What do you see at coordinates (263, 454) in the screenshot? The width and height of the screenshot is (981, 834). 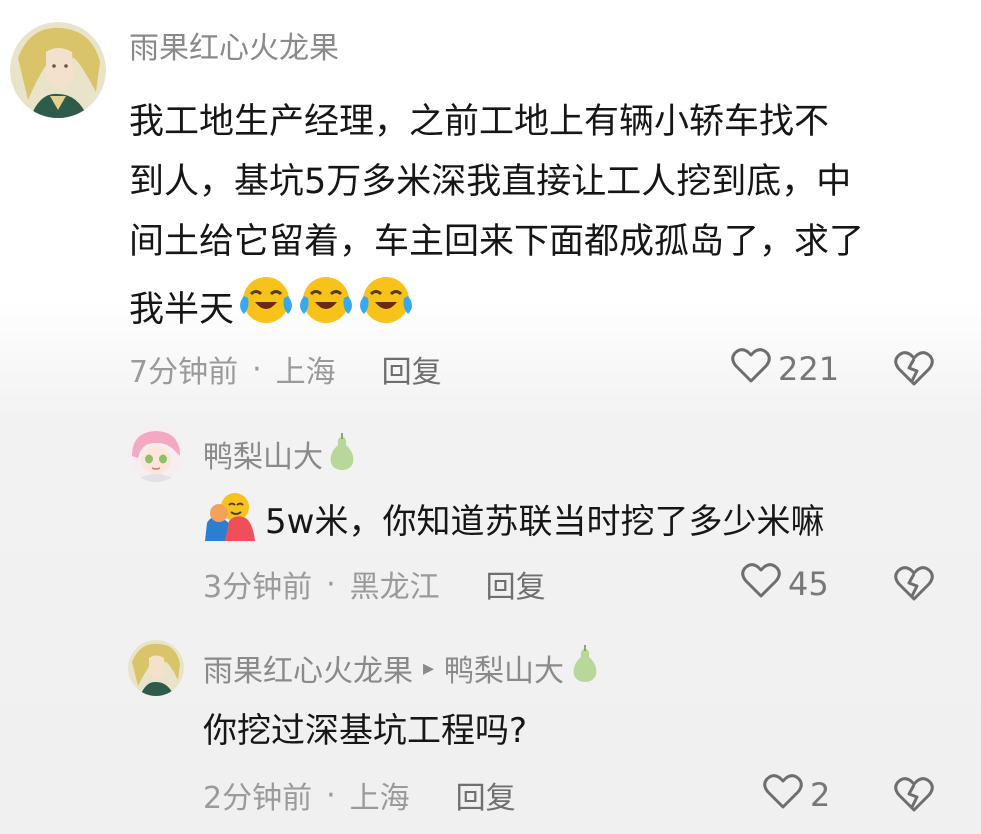 I see `username: 鸭梨山大` at bounding box center [263, 454].